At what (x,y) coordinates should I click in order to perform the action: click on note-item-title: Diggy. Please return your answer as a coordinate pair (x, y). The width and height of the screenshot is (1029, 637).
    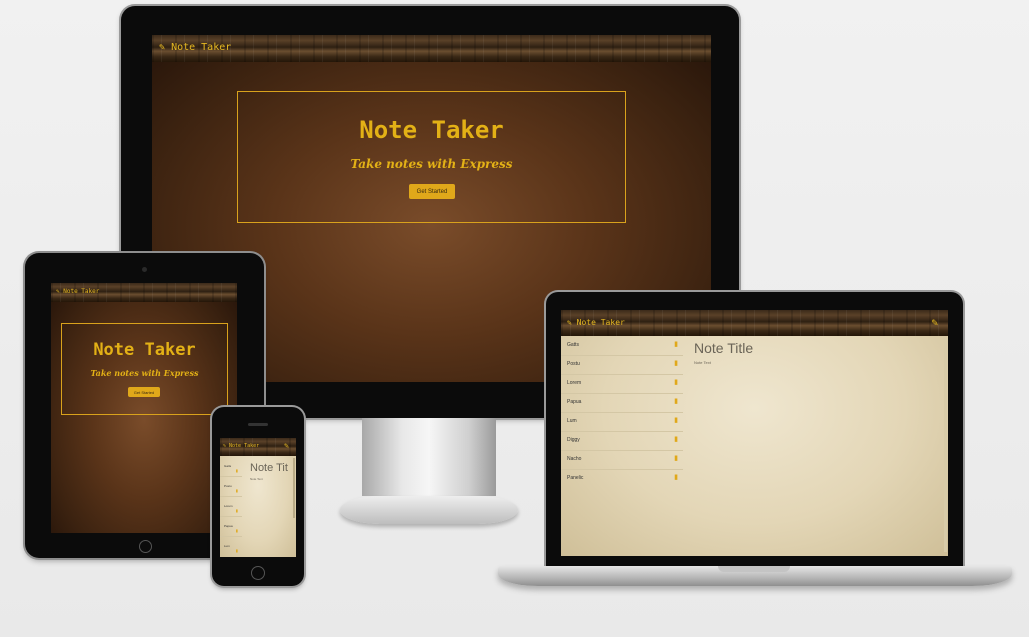
    Looking at the image, I should click on (573, 440).